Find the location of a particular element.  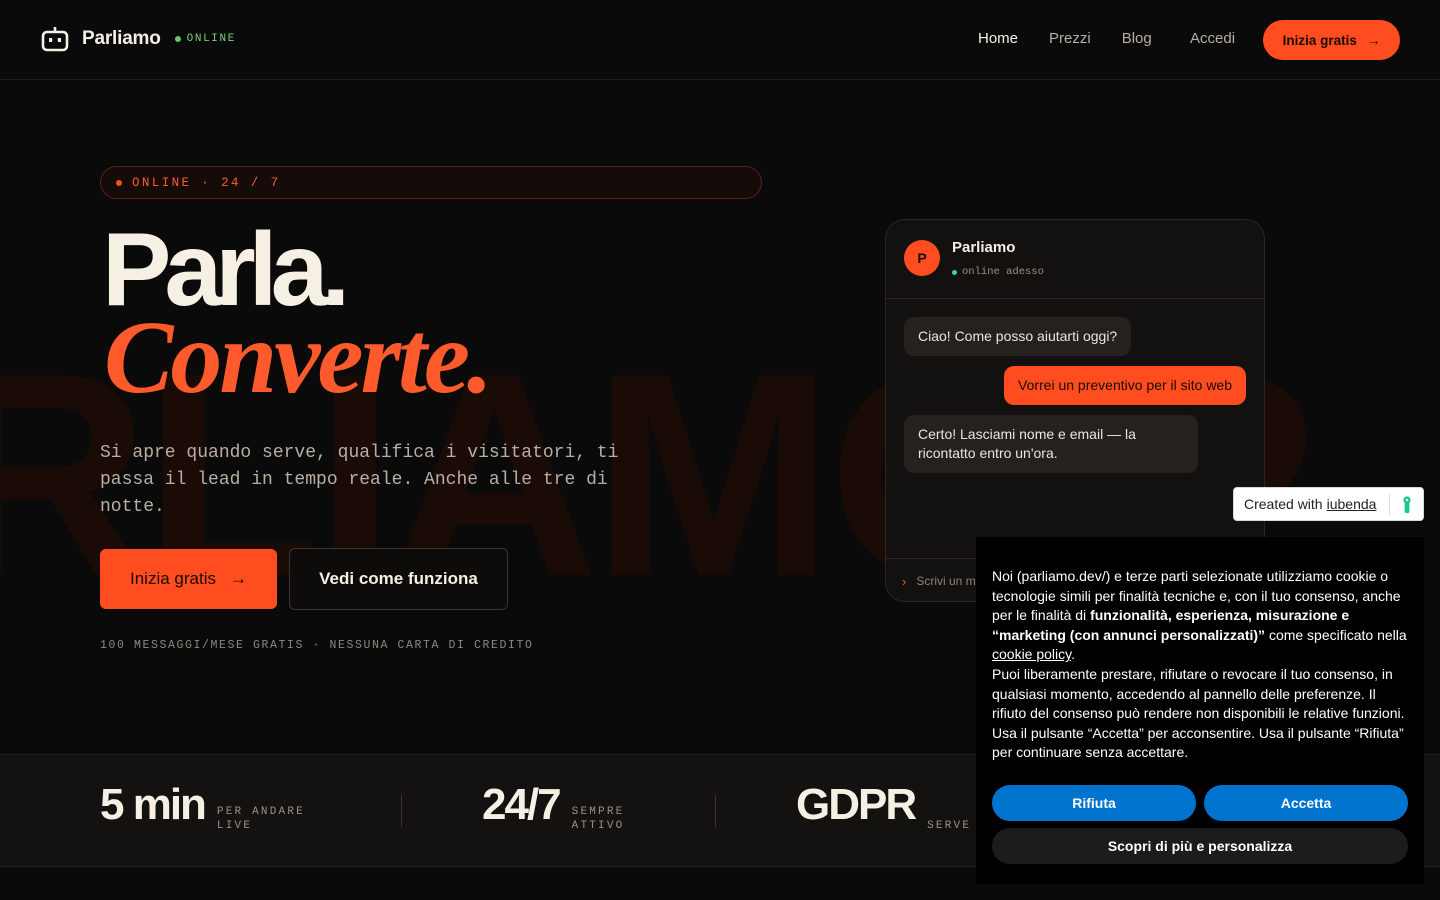

hero-title-line2: Converte. is located at coordinates (298, 357).